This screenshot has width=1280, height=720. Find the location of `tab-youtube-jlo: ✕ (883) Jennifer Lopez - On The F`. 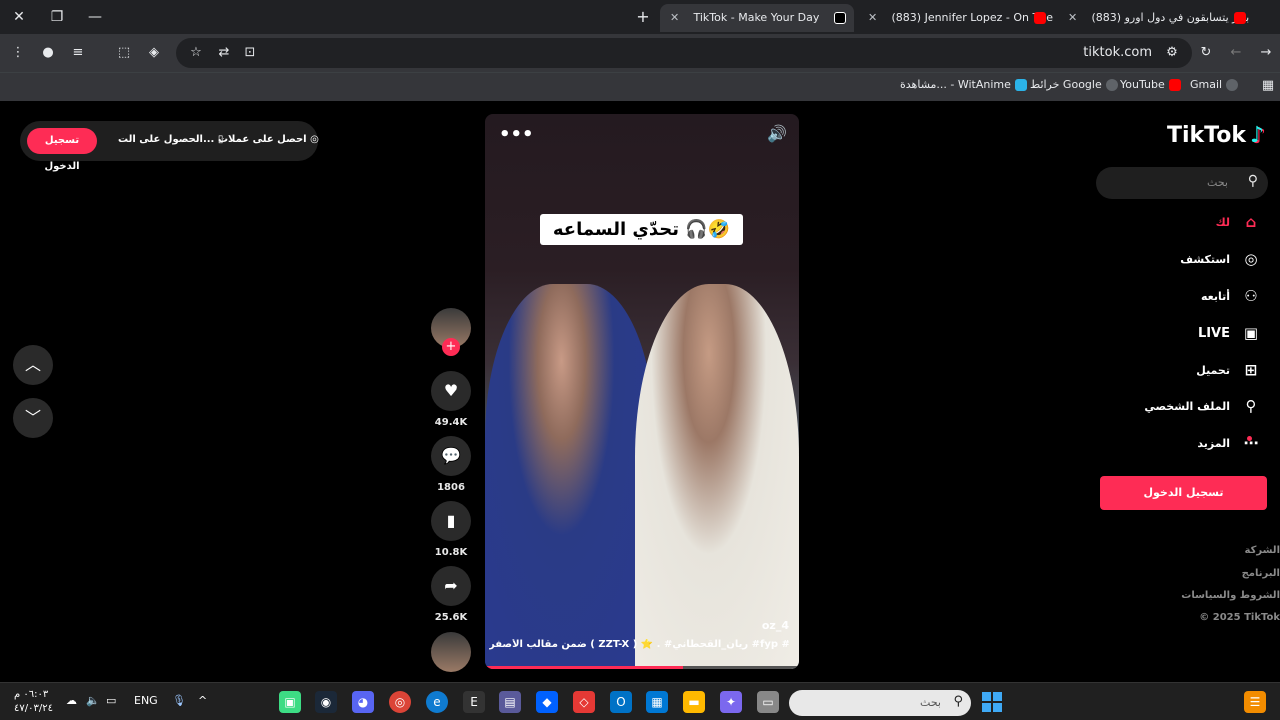

tab-youtube-jlo: ✕ (883) Jennifer Lopez - On The F is located at coordinates (956, 18).